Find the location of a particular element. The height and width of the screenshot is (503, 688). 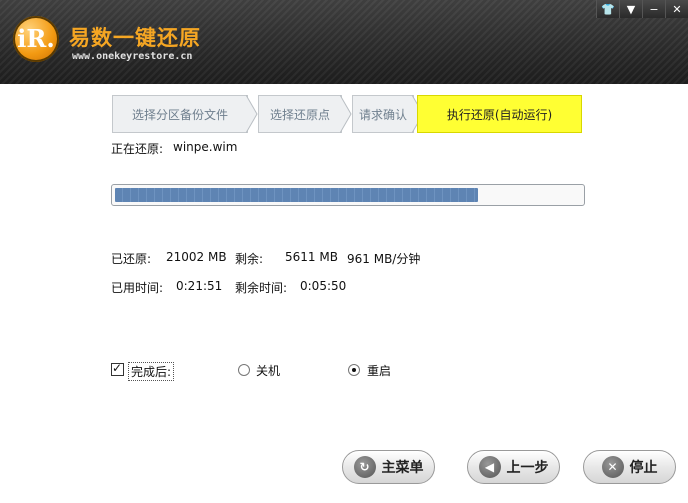

app-title: 易数一键还原 is located at coordinates (135, 38).